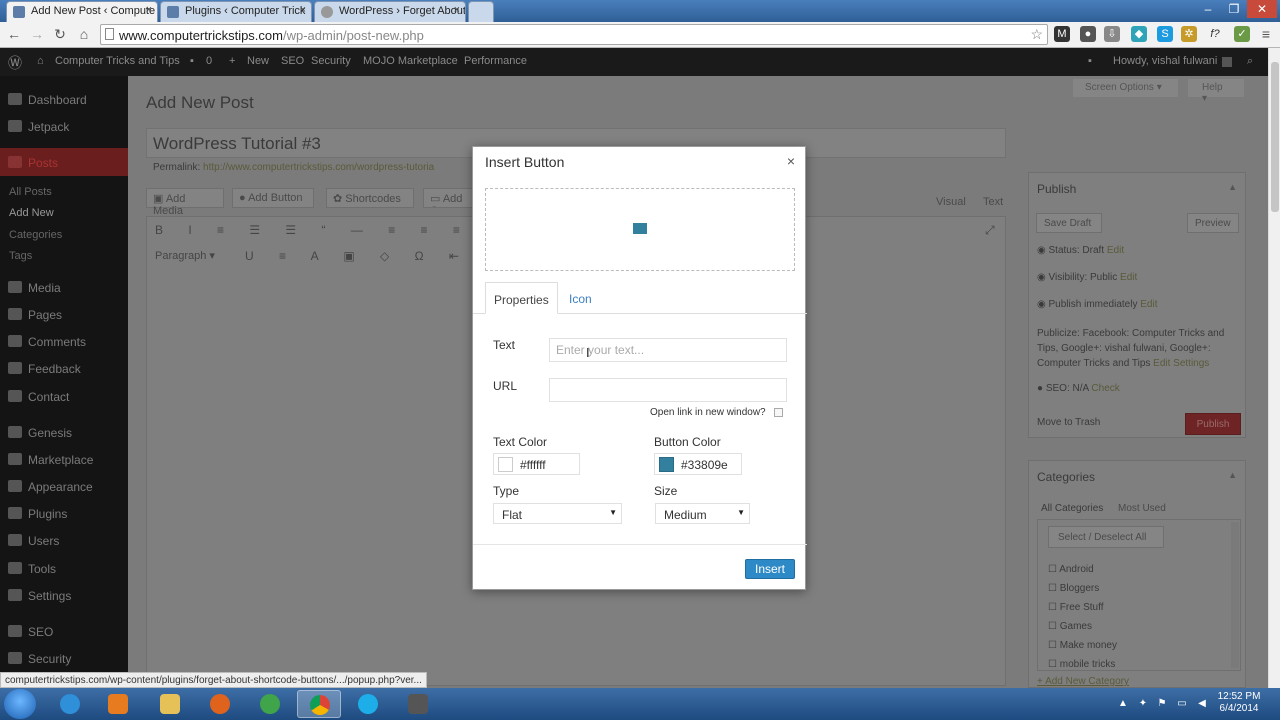 Image resolution: width=1280 pixels, height=720 pixels. I want to click on seo-menu: SEO, so click(292, 61).